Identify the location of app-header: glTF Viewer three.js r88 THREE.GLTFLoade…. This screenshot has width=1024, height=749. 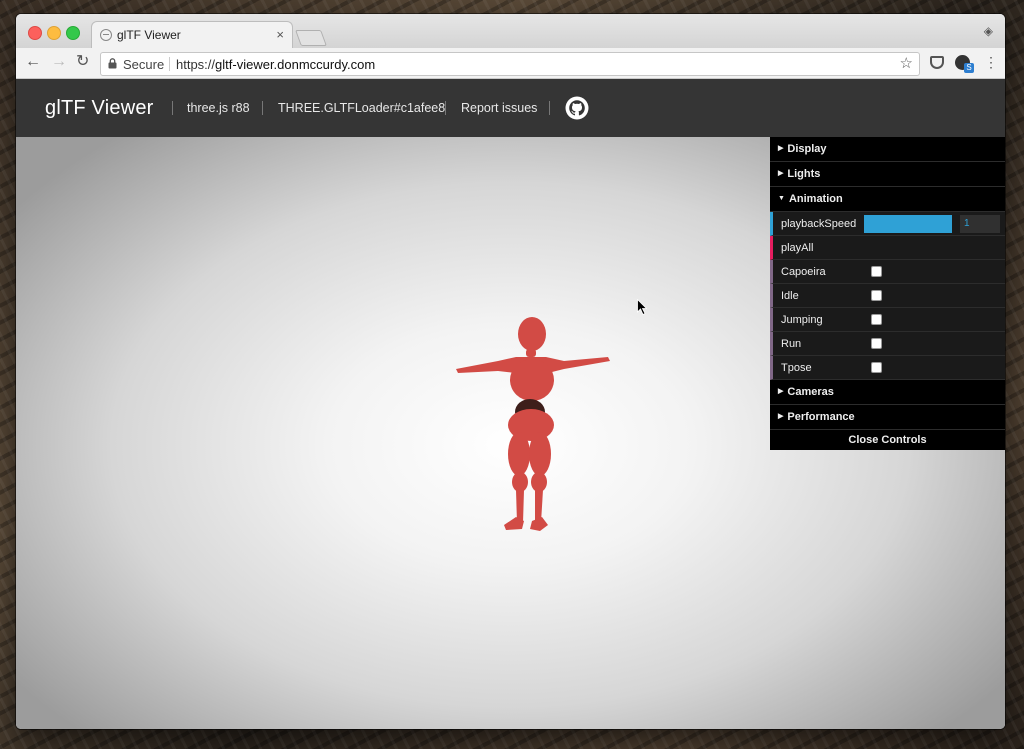
(510, 108).